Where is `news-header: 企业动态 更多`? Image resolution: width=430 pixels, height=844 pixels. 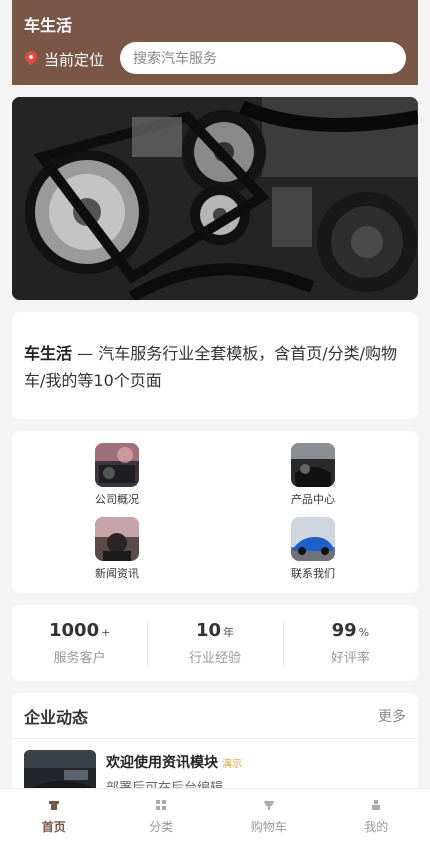
news-header: 企业动态 更多 is located at coordinates (215, 716).